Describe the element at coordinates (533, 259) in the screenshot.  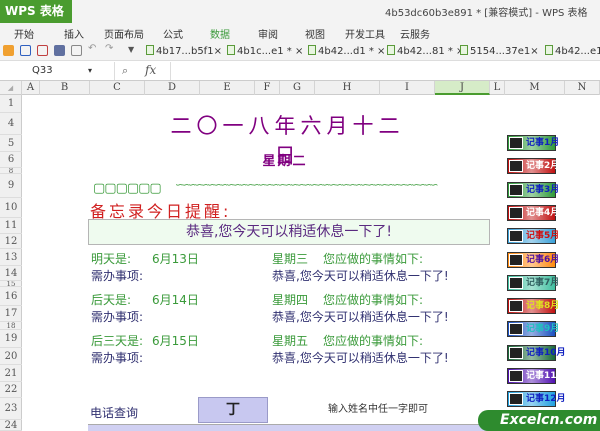
I see `month-memo-button: 记事6月` at that location.